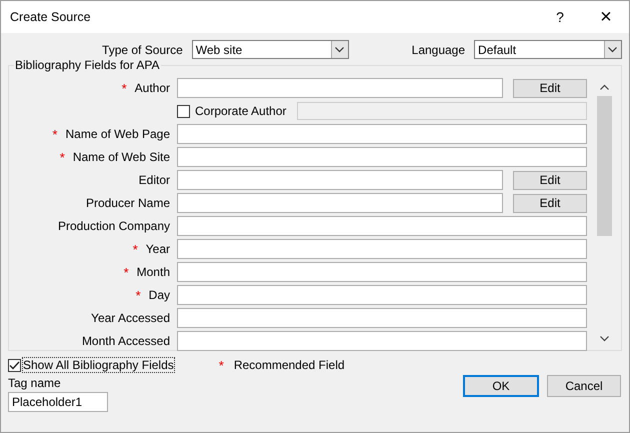  I want to click on field-label: Name of Web Site, so click(121, 157).